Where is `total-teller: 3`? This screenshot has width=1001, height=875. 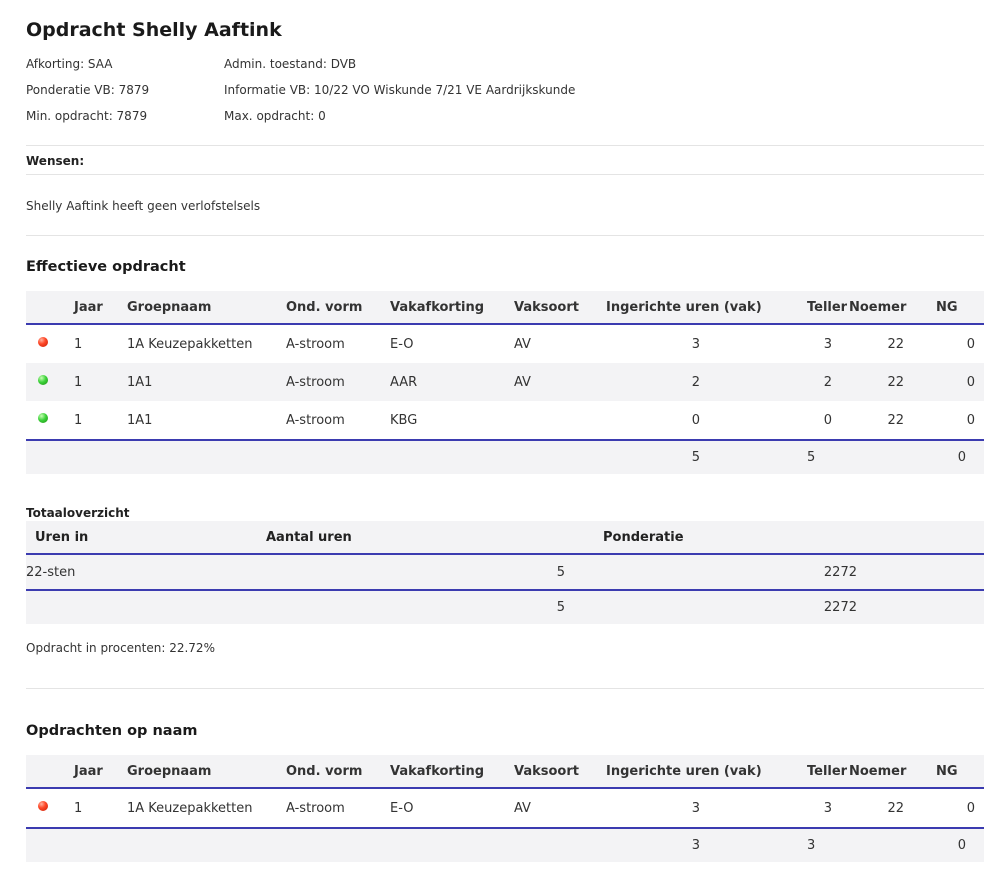 total-teller: 3 is located at coordinates (816, 844).